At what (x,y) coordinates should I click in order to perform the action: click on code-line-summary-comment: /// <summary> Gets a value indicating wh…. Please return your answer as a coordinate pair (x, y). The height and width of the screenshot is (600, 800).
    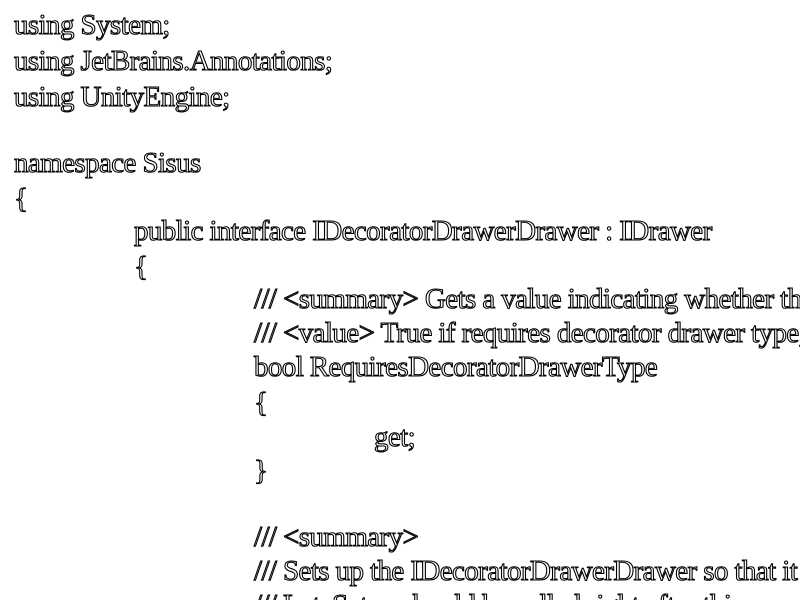
    Looking at the image, I should click on (526, 298).